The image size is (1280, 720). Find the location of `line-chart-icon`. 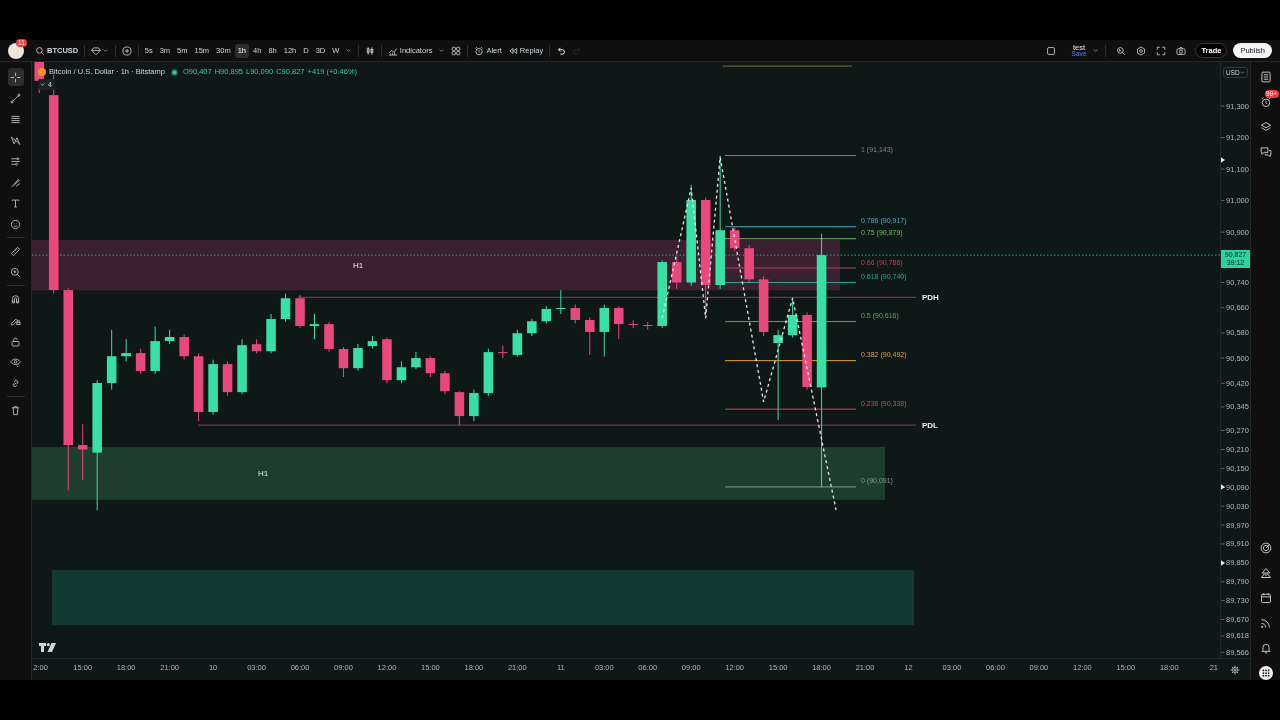

line-chart-icon is located at coordinates (392, 50).